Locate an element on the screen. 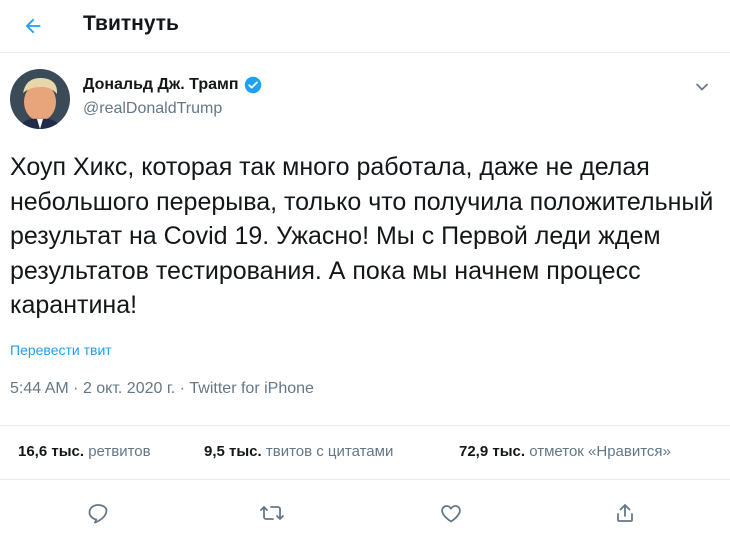  likes-stat: 72,9 тыс. отметок «Нравится» is located at coordinates (565, 451).